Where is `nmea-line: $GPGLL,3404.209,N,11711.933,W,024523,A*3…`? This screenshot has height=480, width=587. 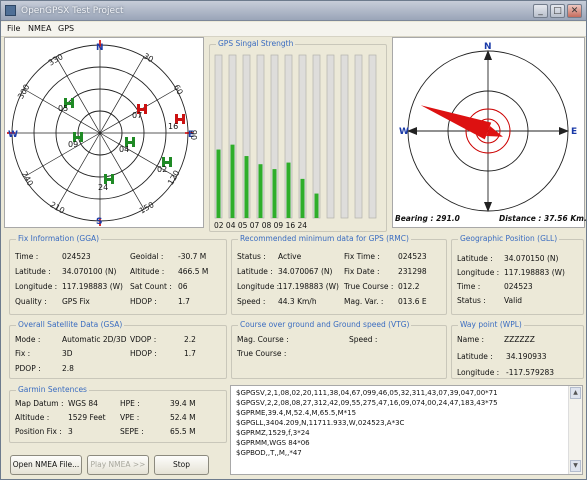
nmea-line: $GPGLL,3404.209,N,11711.933,W,024523,A*3… is located at coordinates (320, 423).